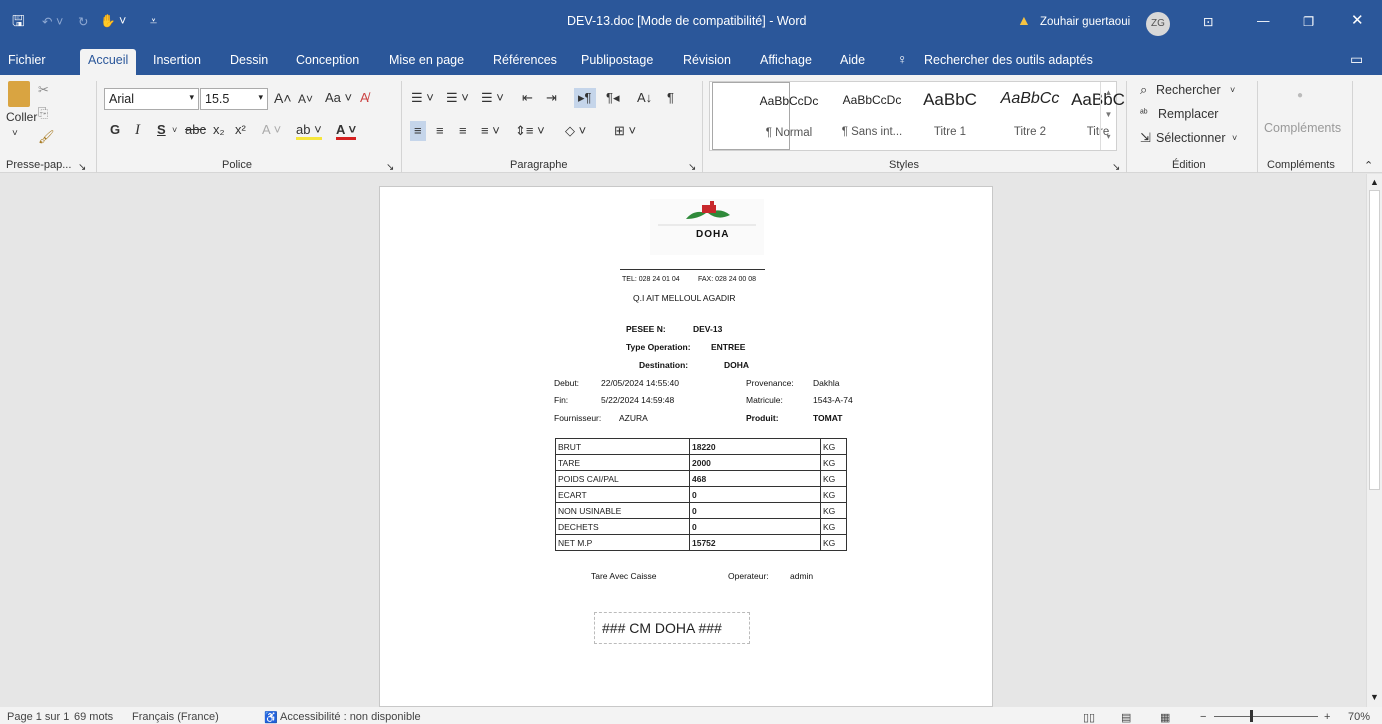 The height and width of the screenshot is (724, 1382). I want to click on find-button: Rechercher, so click(1188, 90).